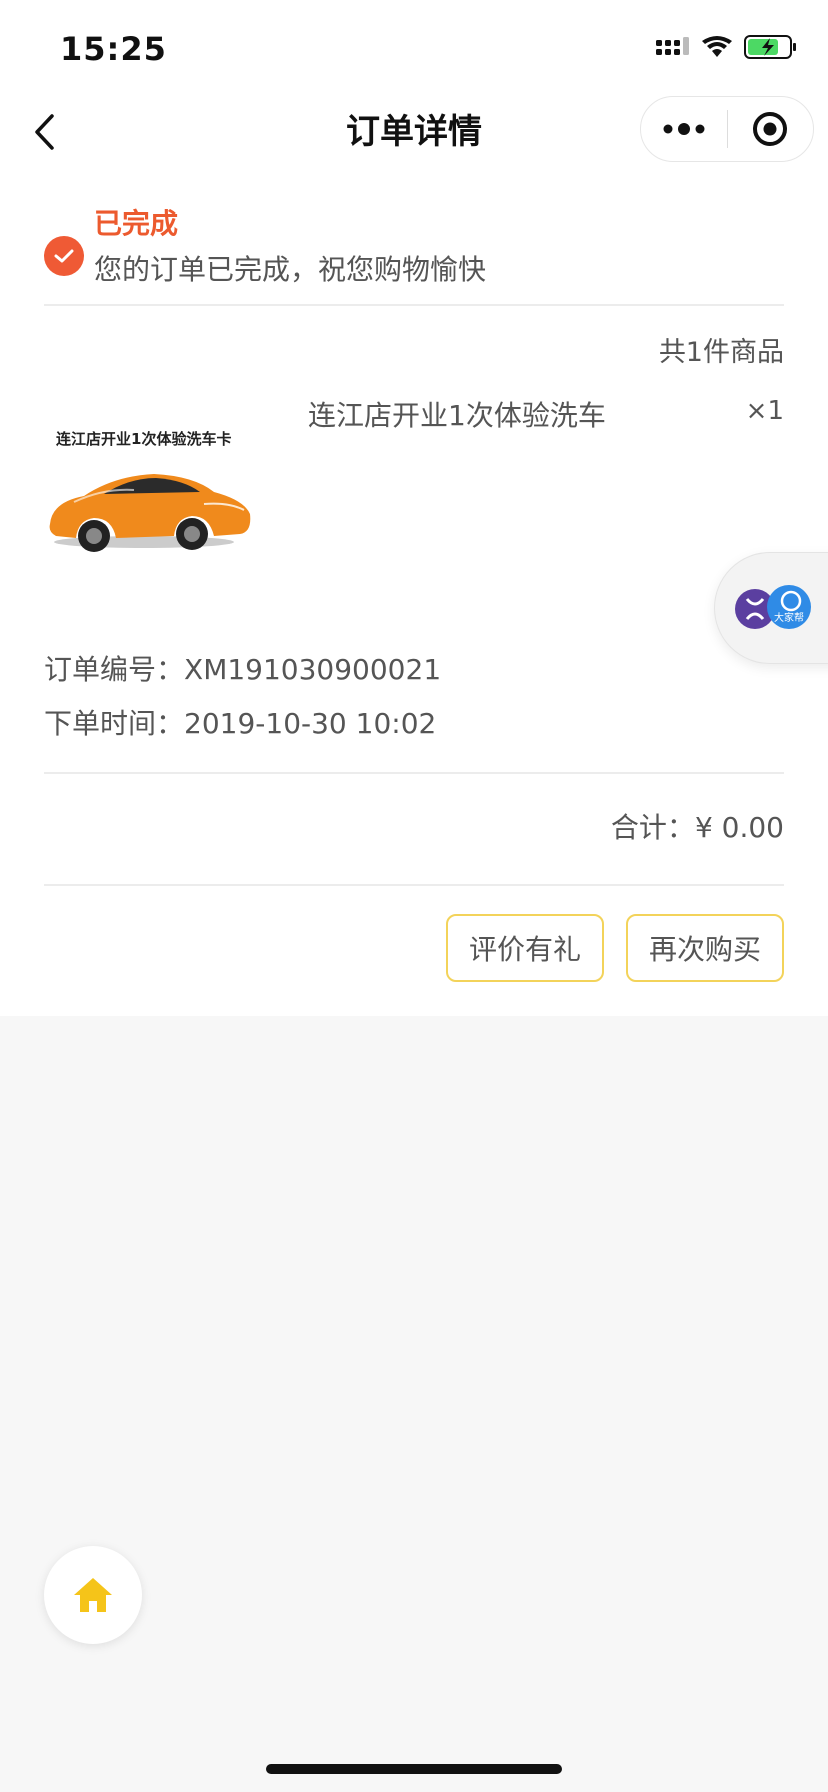  What do you see at coordinates (64, 256) in the screenshot?
I see `check-icon` at bounding box center [64, 256].